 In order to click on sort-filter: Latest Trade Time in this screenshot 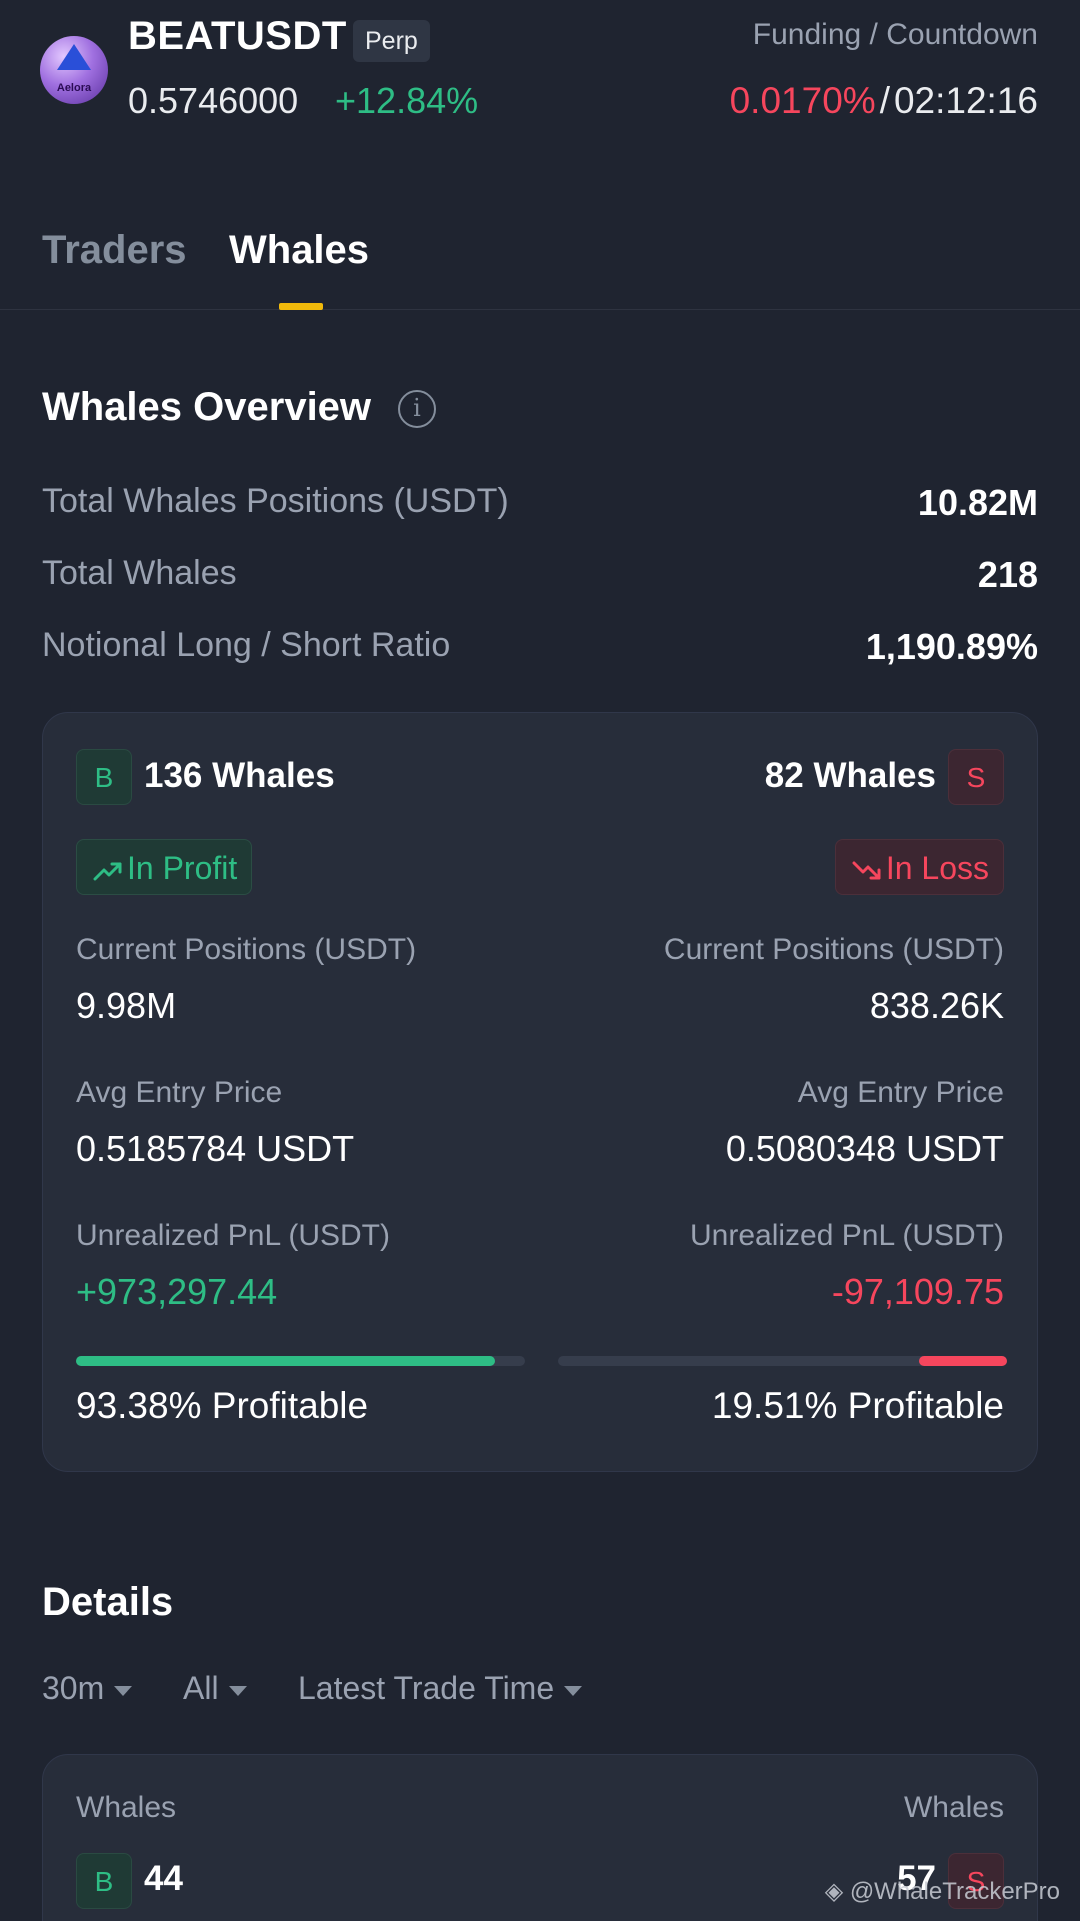, I will do `click(440, 1688)`.